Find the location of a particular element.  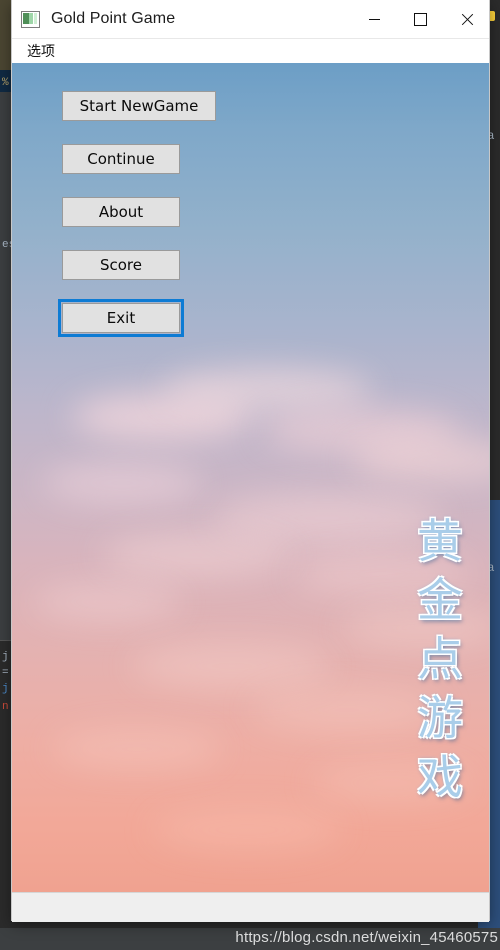

title-character-4: 戏 is located at coordinates (440, 777).